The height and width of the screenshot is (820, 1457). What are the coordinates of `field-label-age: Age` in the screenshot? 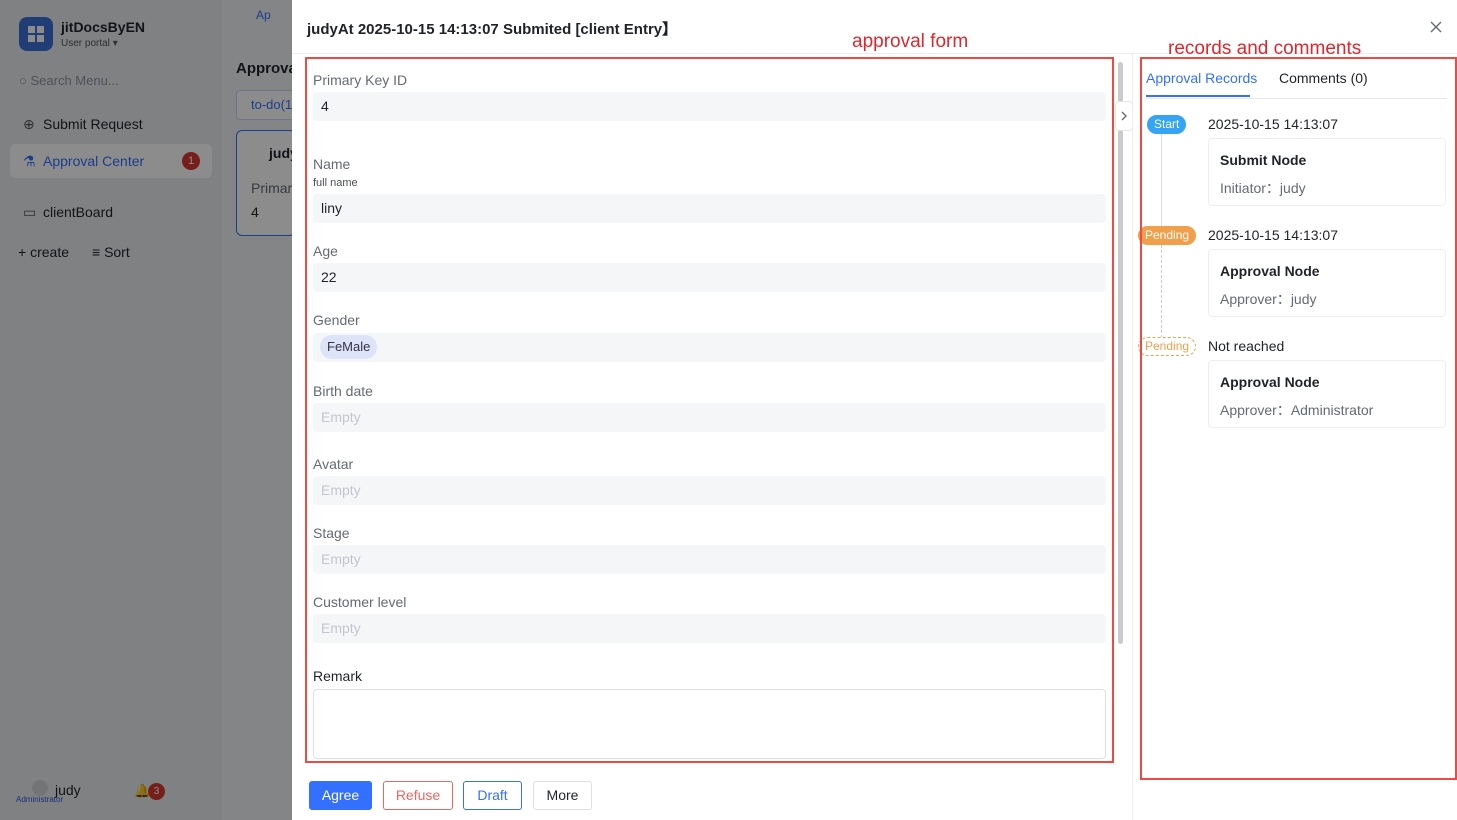 It's located at (325, 251).